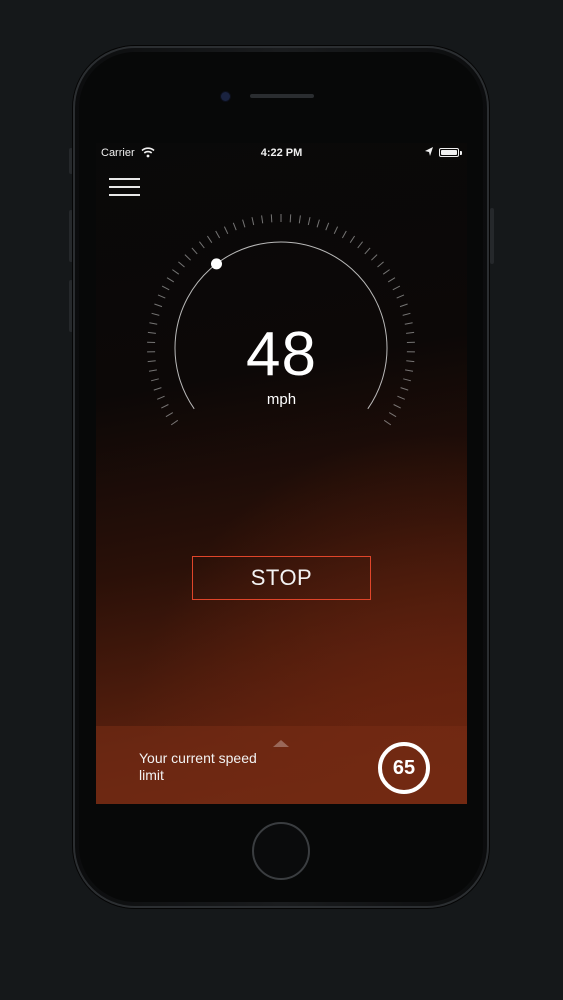 This screenshot has width=563, height=1000. Describe the element at coordinates (281, 354) in the screenshot. I see `current-speed: 48` at that location.